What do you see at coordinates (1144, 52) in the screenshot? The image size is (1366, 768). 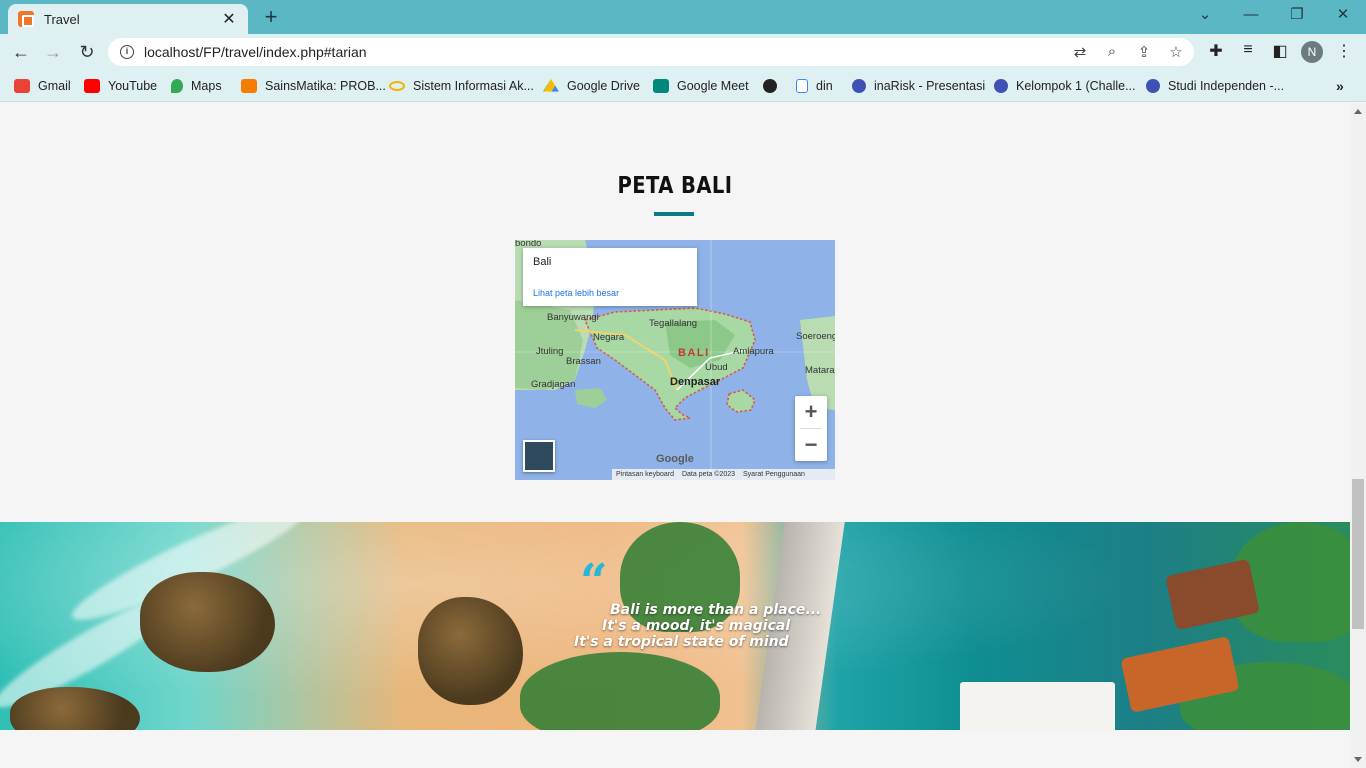 I see `share-icon: ⇪` at bounding box center [1144, 52].